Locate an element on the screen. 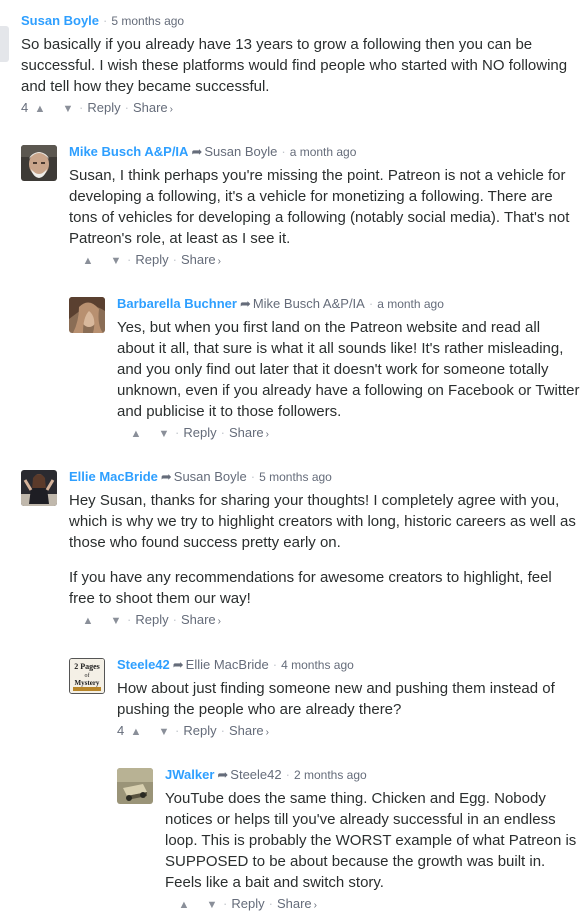 This screenshot has height=915, width=585. comment-header: Ellie MacBride ➦ Susan Boyle · 5 months ago is located at coordinates (325, 477).